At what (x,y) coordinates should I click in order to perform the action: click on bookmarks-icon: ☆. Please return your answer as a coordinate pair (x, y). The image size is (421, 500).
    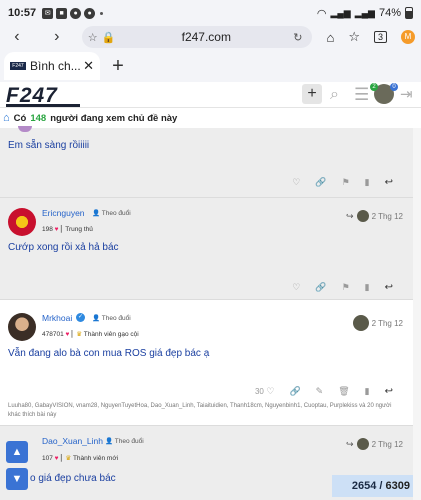
    Looking at the image, I should click on (354, 37).